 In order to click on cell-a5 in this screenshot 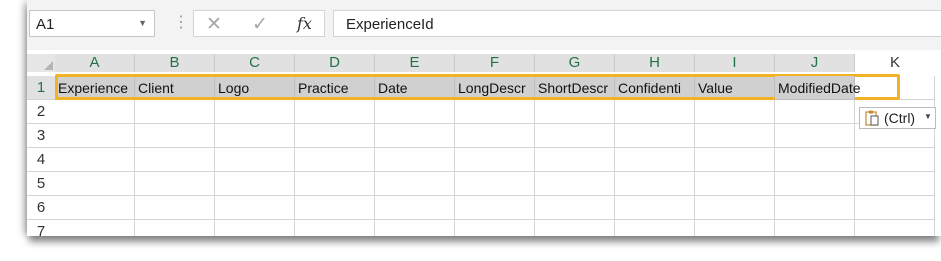, I will do `click(95, 184)`.